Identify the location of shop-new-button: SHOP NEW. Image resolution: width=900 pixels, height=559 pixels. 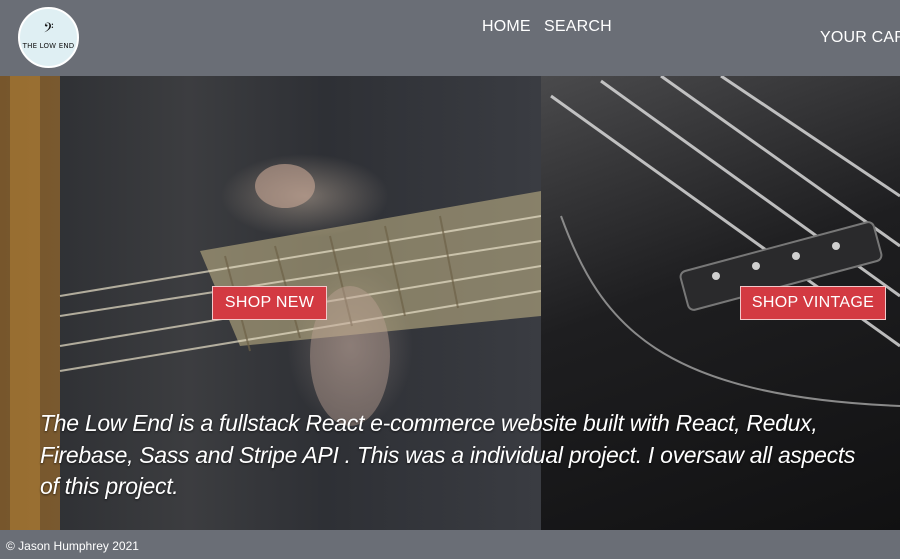
(269, 303).